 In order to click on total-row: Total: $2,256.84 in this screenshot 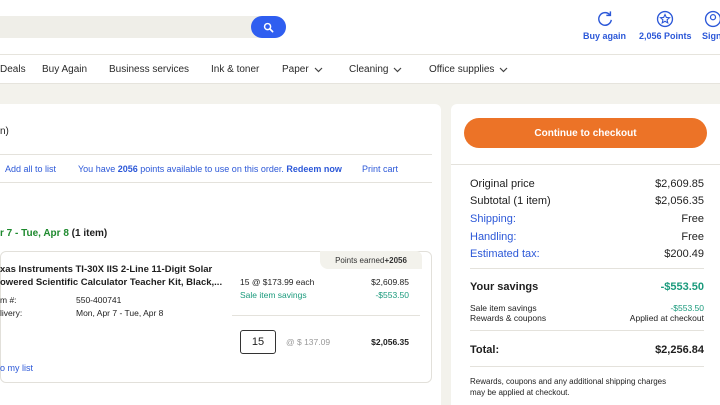, I will do `click(587, 350)`.